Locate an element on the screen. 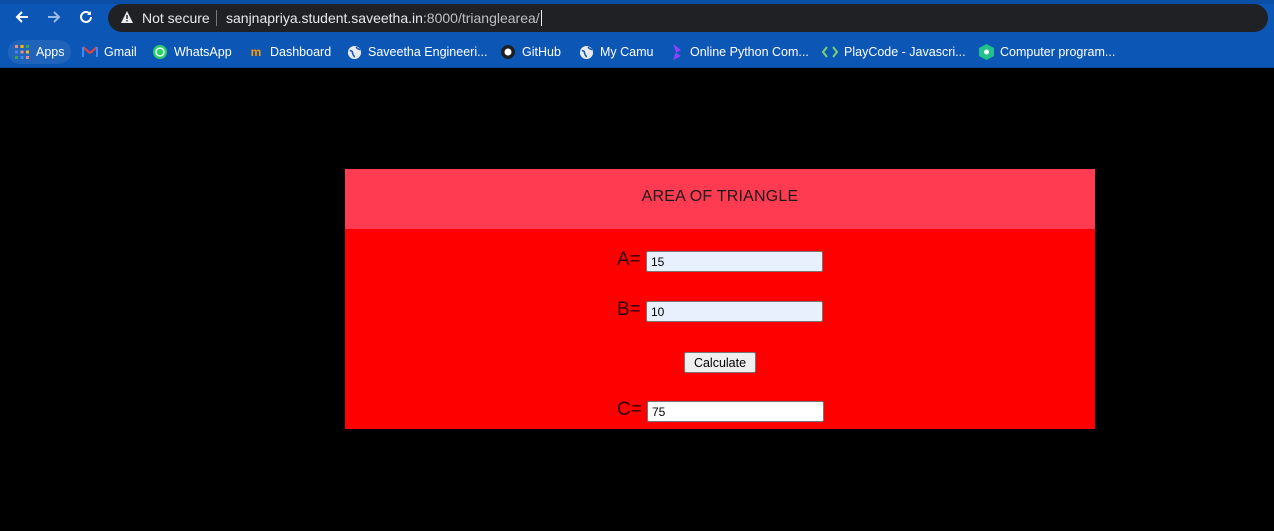 The width and height of the screenshot is (1274, 531). address-divider is located at coordinates (216, 18).